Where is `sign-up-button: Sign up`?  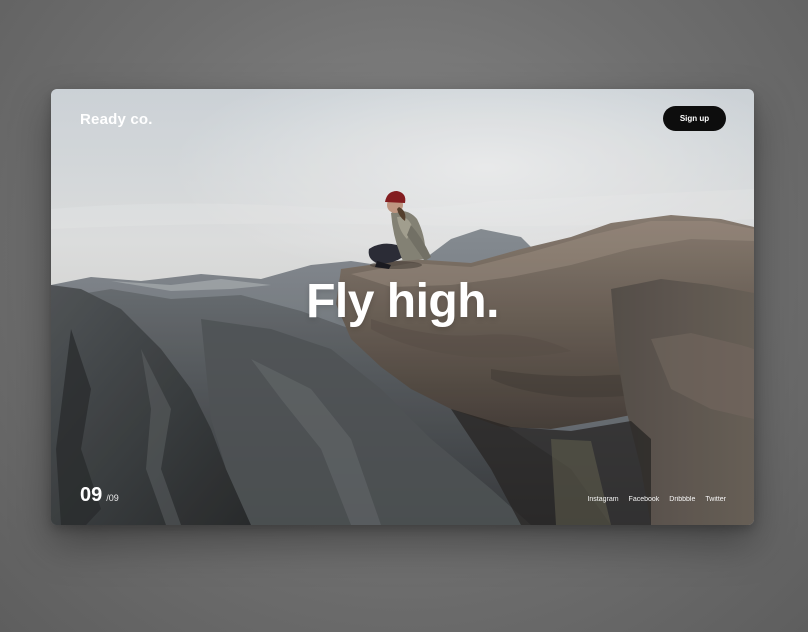
sign-up-button: Sign up is located at coordinates (694, 118).